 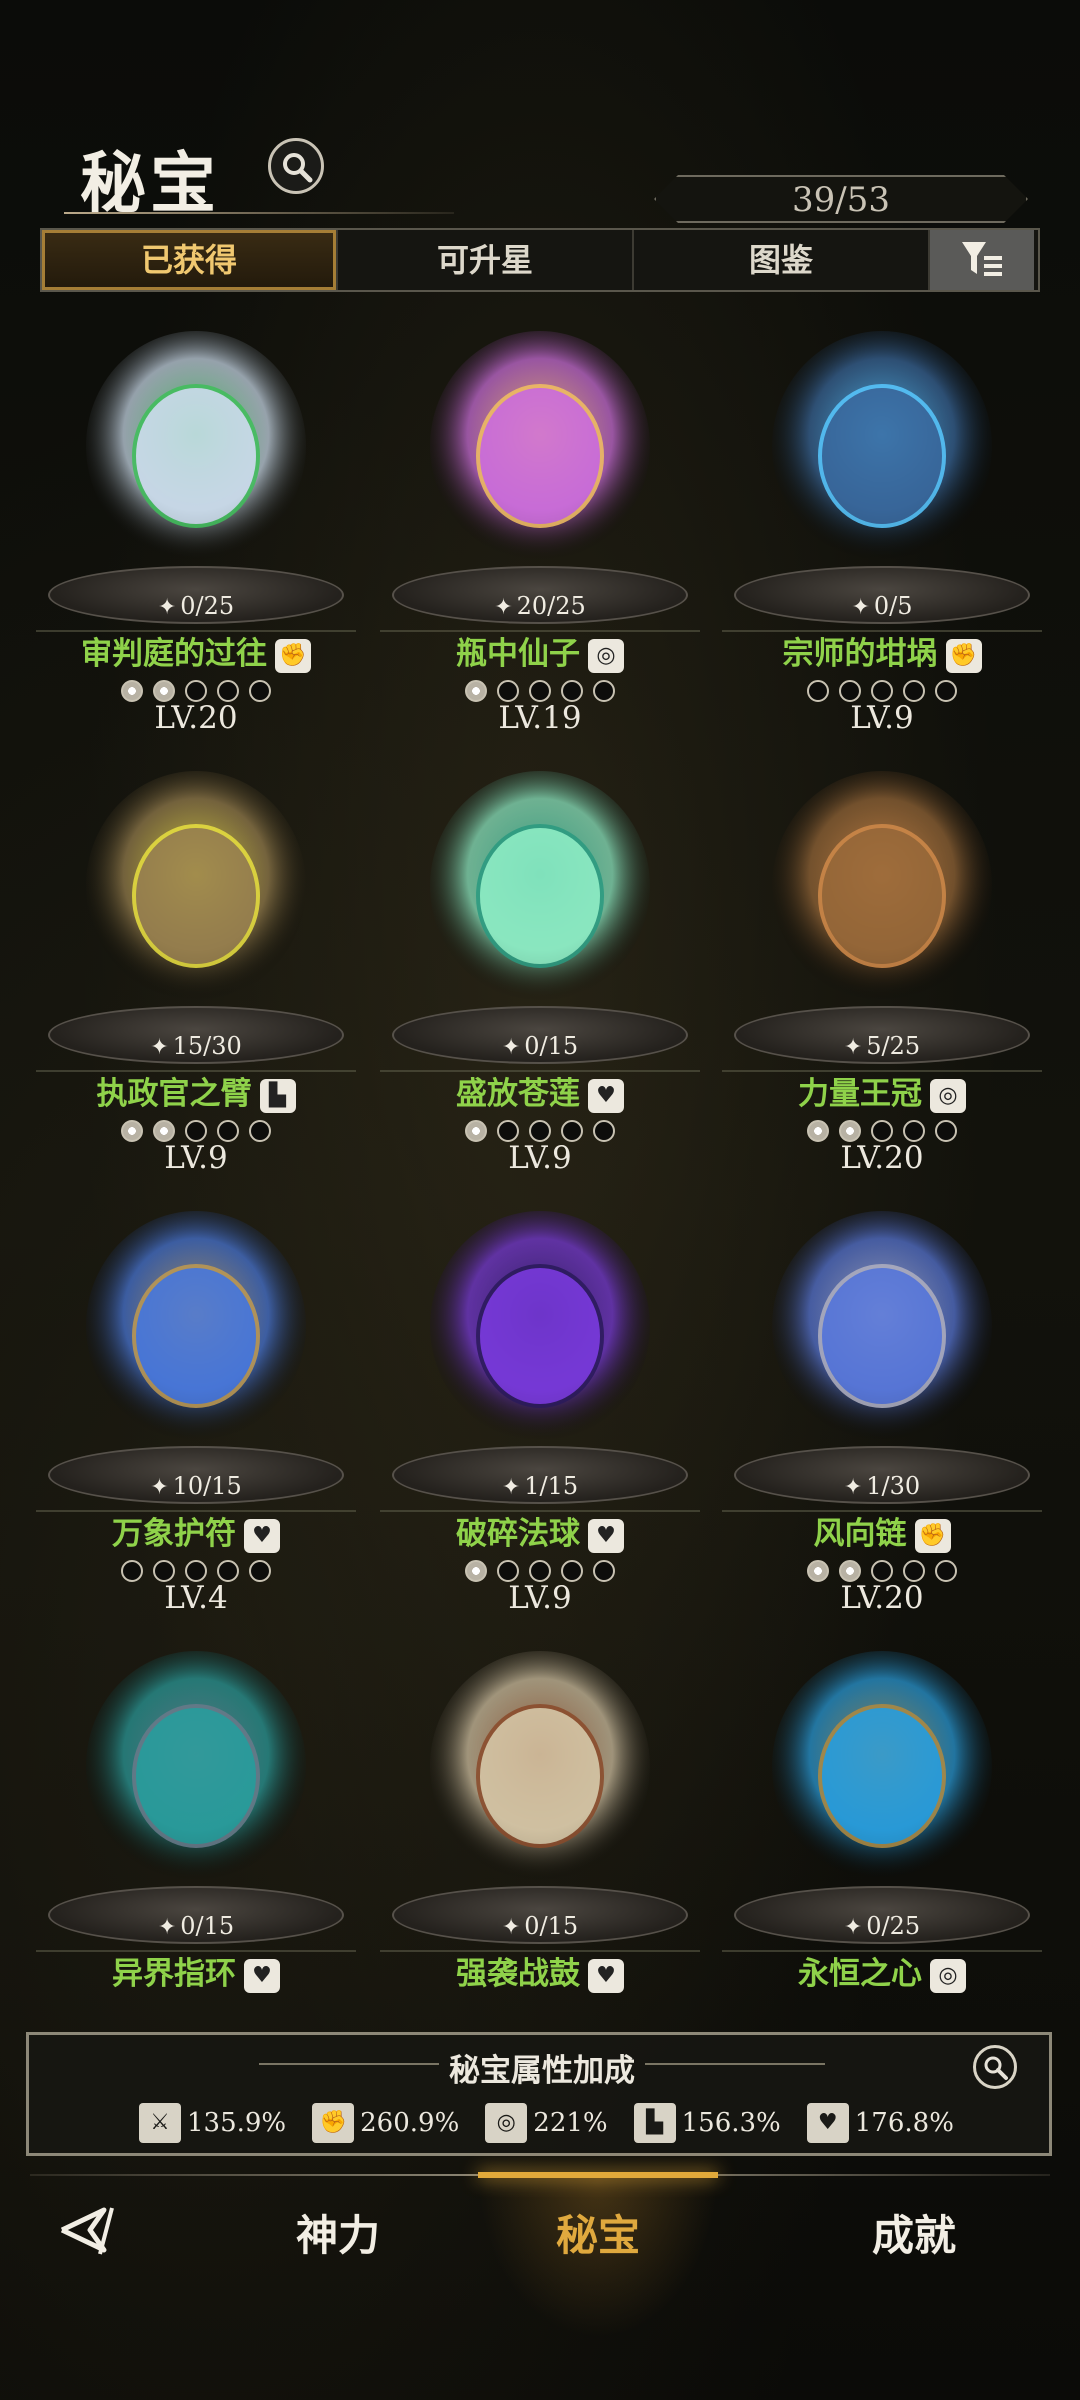 I want to click on shard-count-value: 15/30, so click(x=207, y=1046).